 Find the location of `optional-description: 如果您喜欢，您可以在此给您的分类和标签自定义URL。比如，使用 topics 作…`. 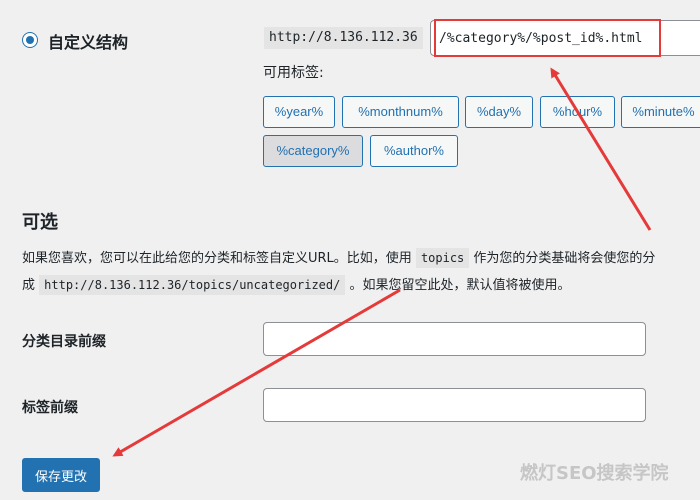

optional-description: 如果您喜欢，您可以在此给您的分类和标签自定义URL。比如，使用 topics 作… is located at coordinates (361, 272).